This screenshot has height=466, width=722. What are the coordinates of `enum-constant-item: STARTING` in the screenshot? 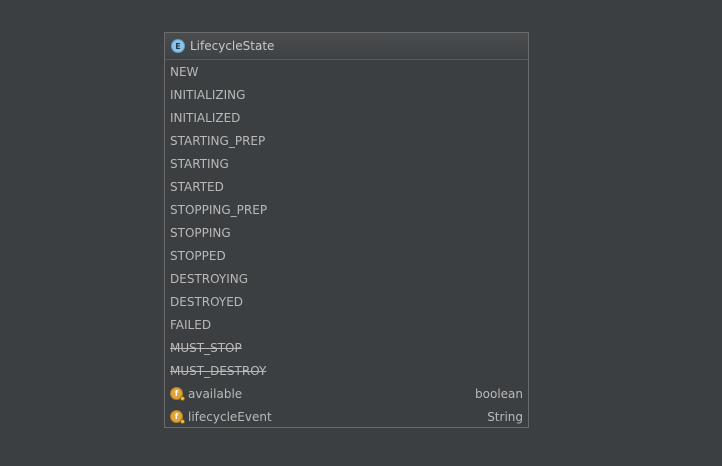 It's located at (346, 163).